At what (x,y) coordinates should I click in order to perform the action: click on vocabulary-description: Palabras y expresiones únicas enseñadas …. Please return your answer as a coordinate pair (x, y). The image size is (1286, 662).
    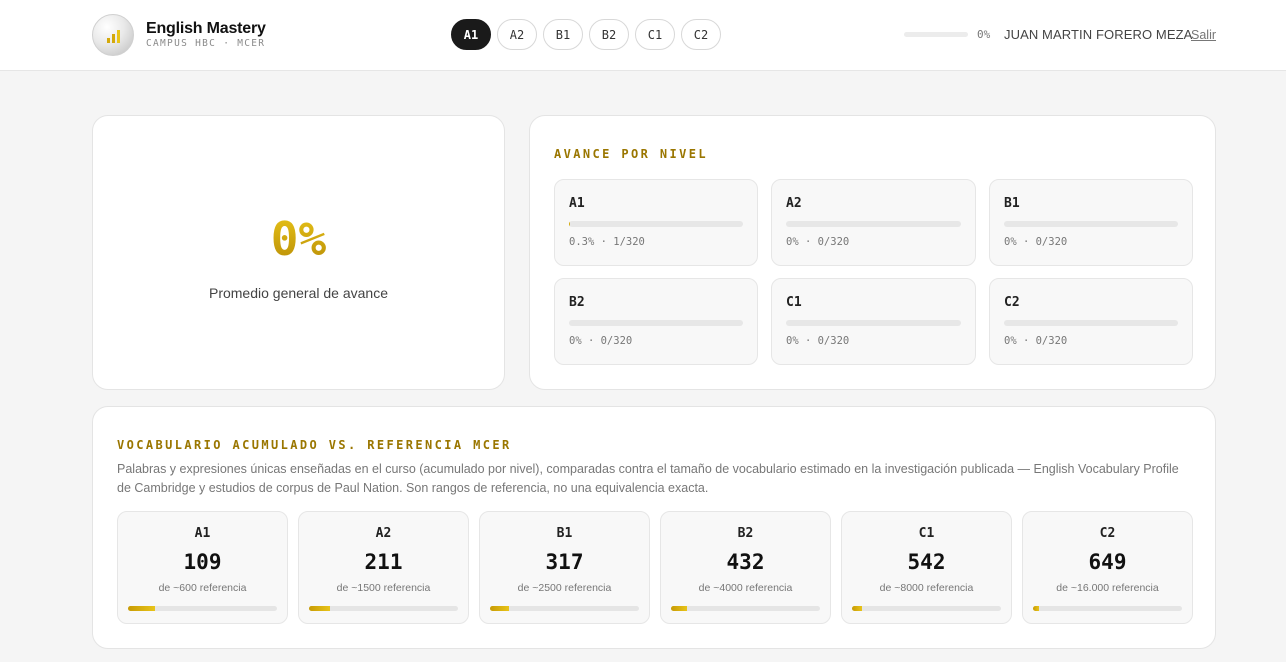
    Looking at the image, I should click on (648, 478).